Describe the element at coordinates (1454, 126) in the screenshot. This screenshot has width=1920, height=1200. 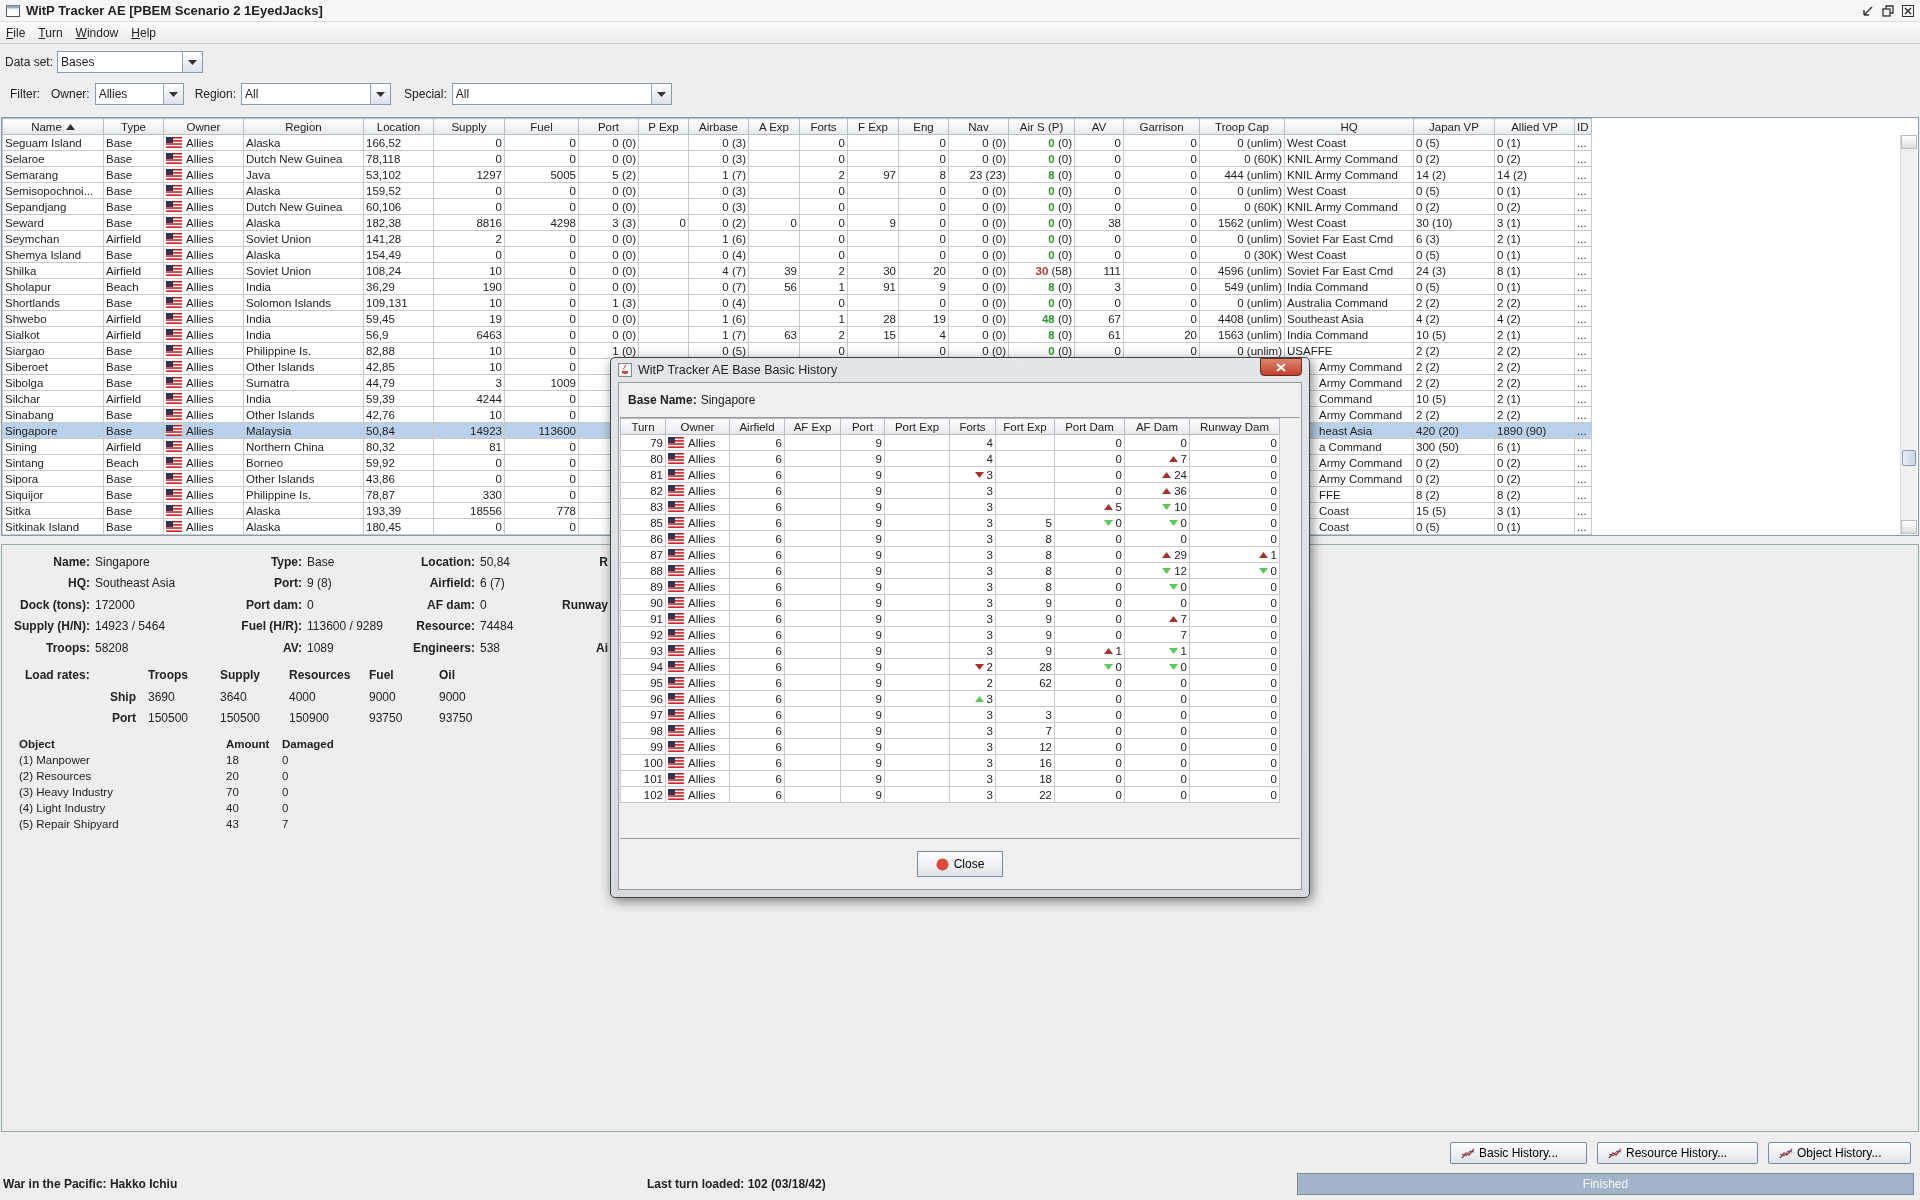
I see `column-header: Japan VP` at that location.